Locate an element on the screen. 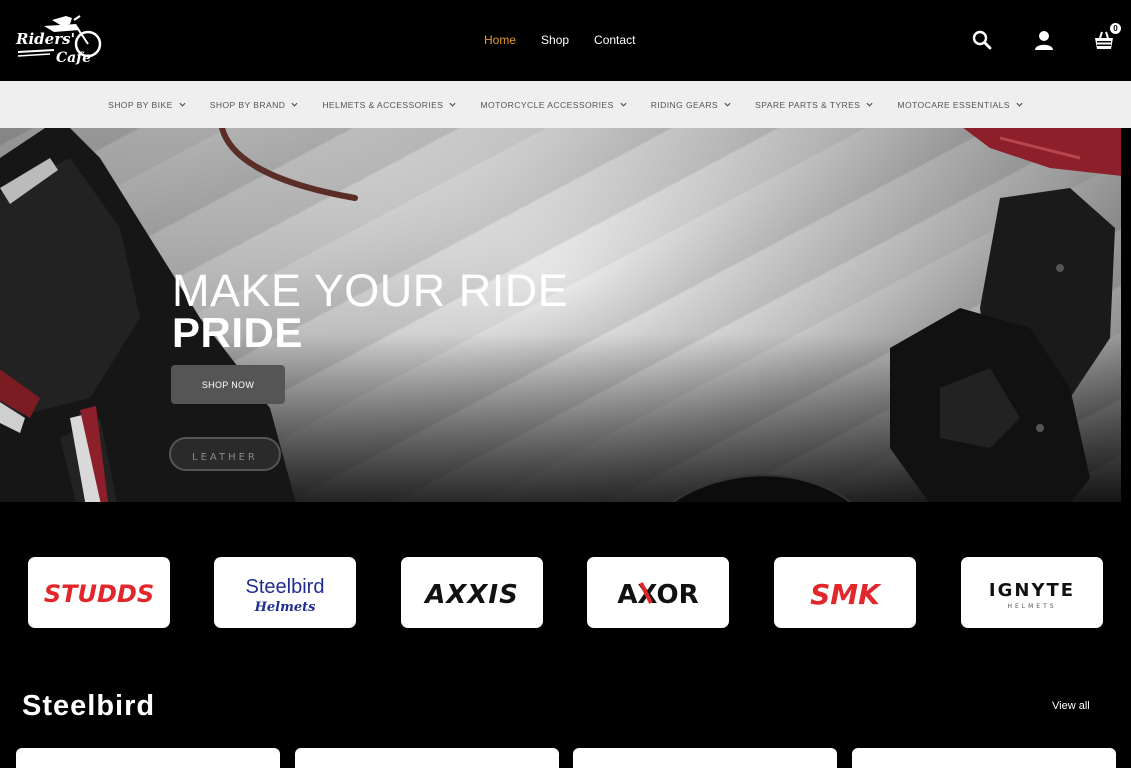 The height and width of the screenshot is (768, 1131). brand-steelbird: Steelbird Helmets is located at coordinates (285, 592).